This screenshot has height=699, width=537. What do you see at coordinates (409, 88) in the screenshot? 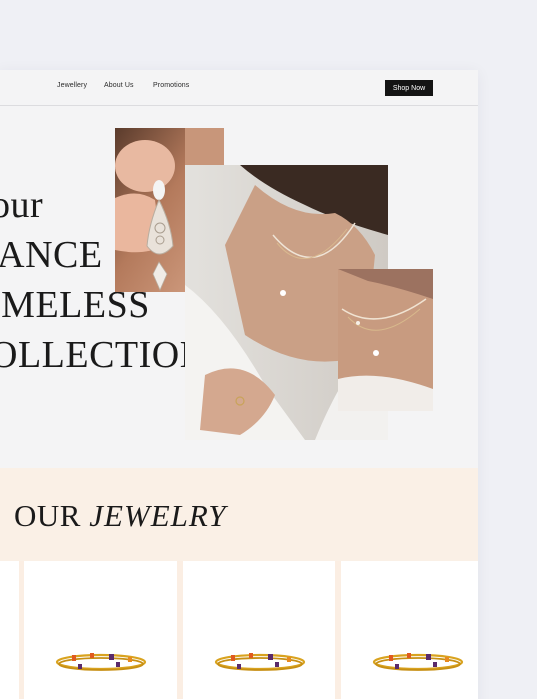
I see `shop-now-button: Shop Now` at bounding box center [409, 88].